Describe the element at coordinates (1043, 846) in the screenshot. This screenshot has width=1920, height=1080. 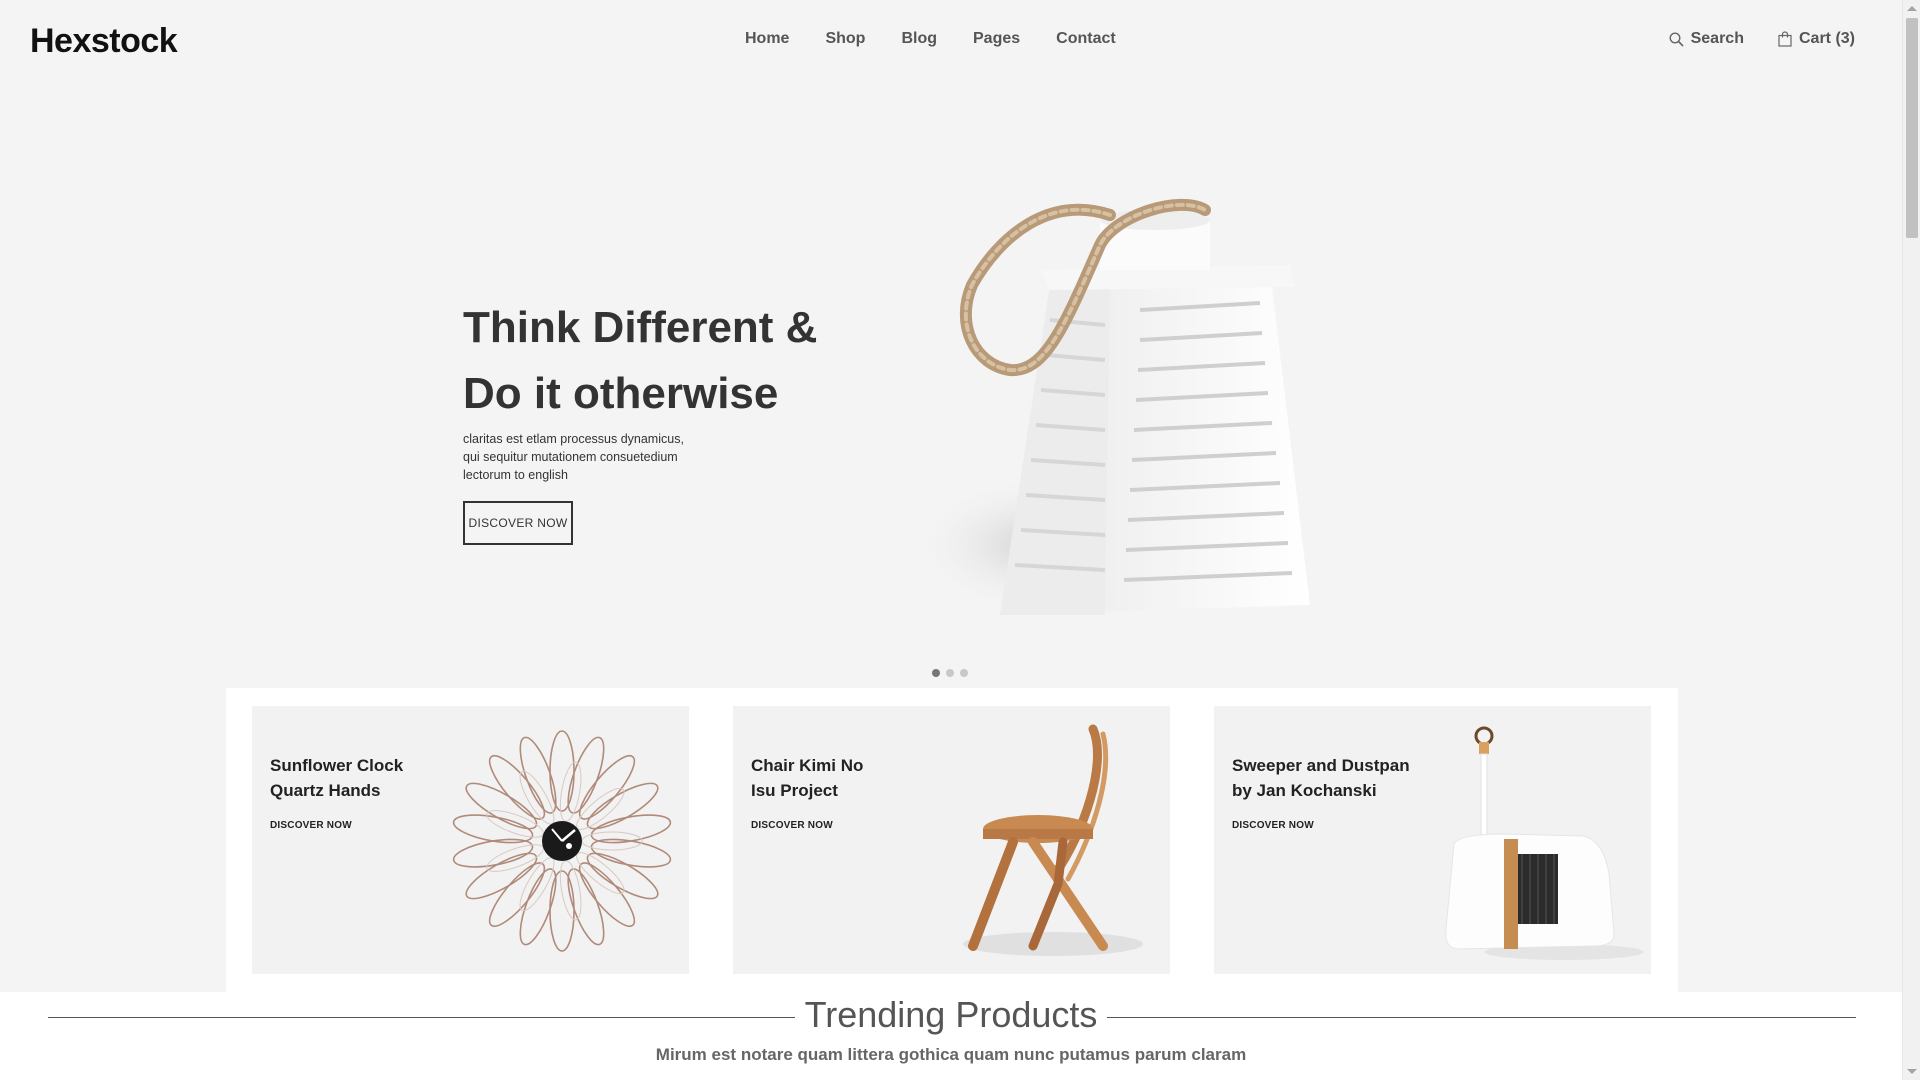
I see `chair-image` at that location.